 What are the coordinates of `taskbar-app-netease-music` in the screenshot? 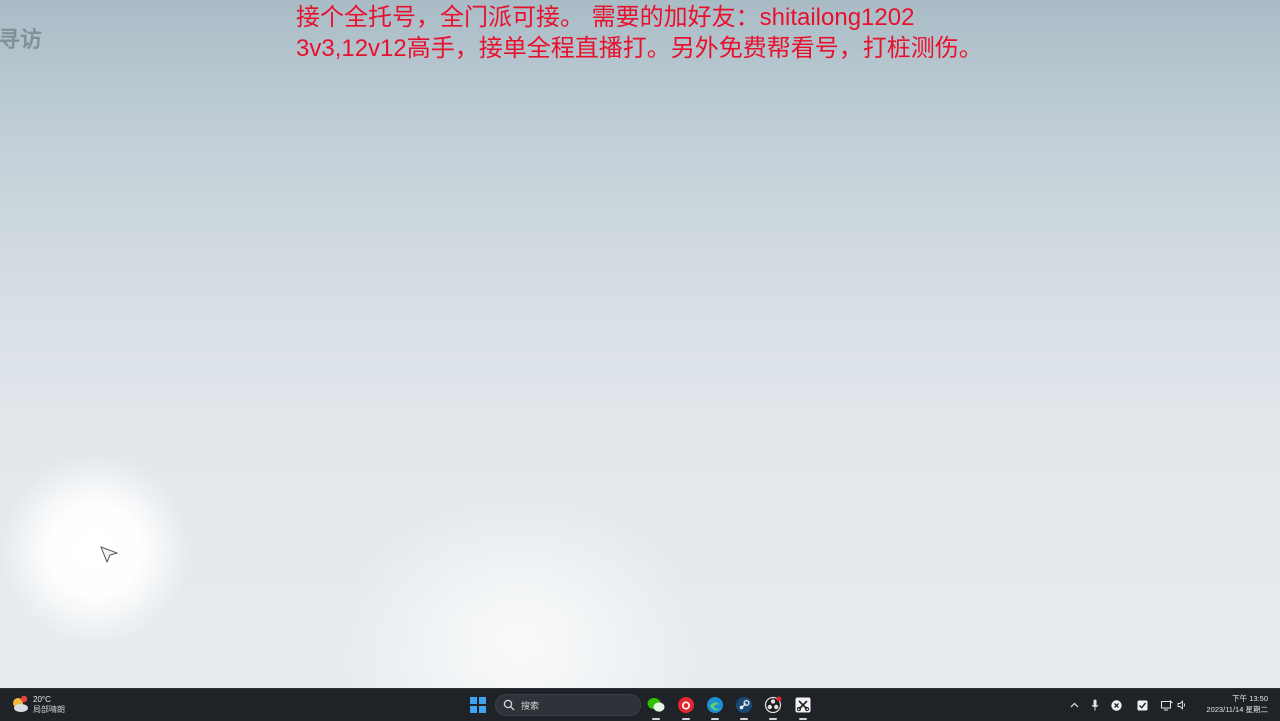 It's located at (686, 707).